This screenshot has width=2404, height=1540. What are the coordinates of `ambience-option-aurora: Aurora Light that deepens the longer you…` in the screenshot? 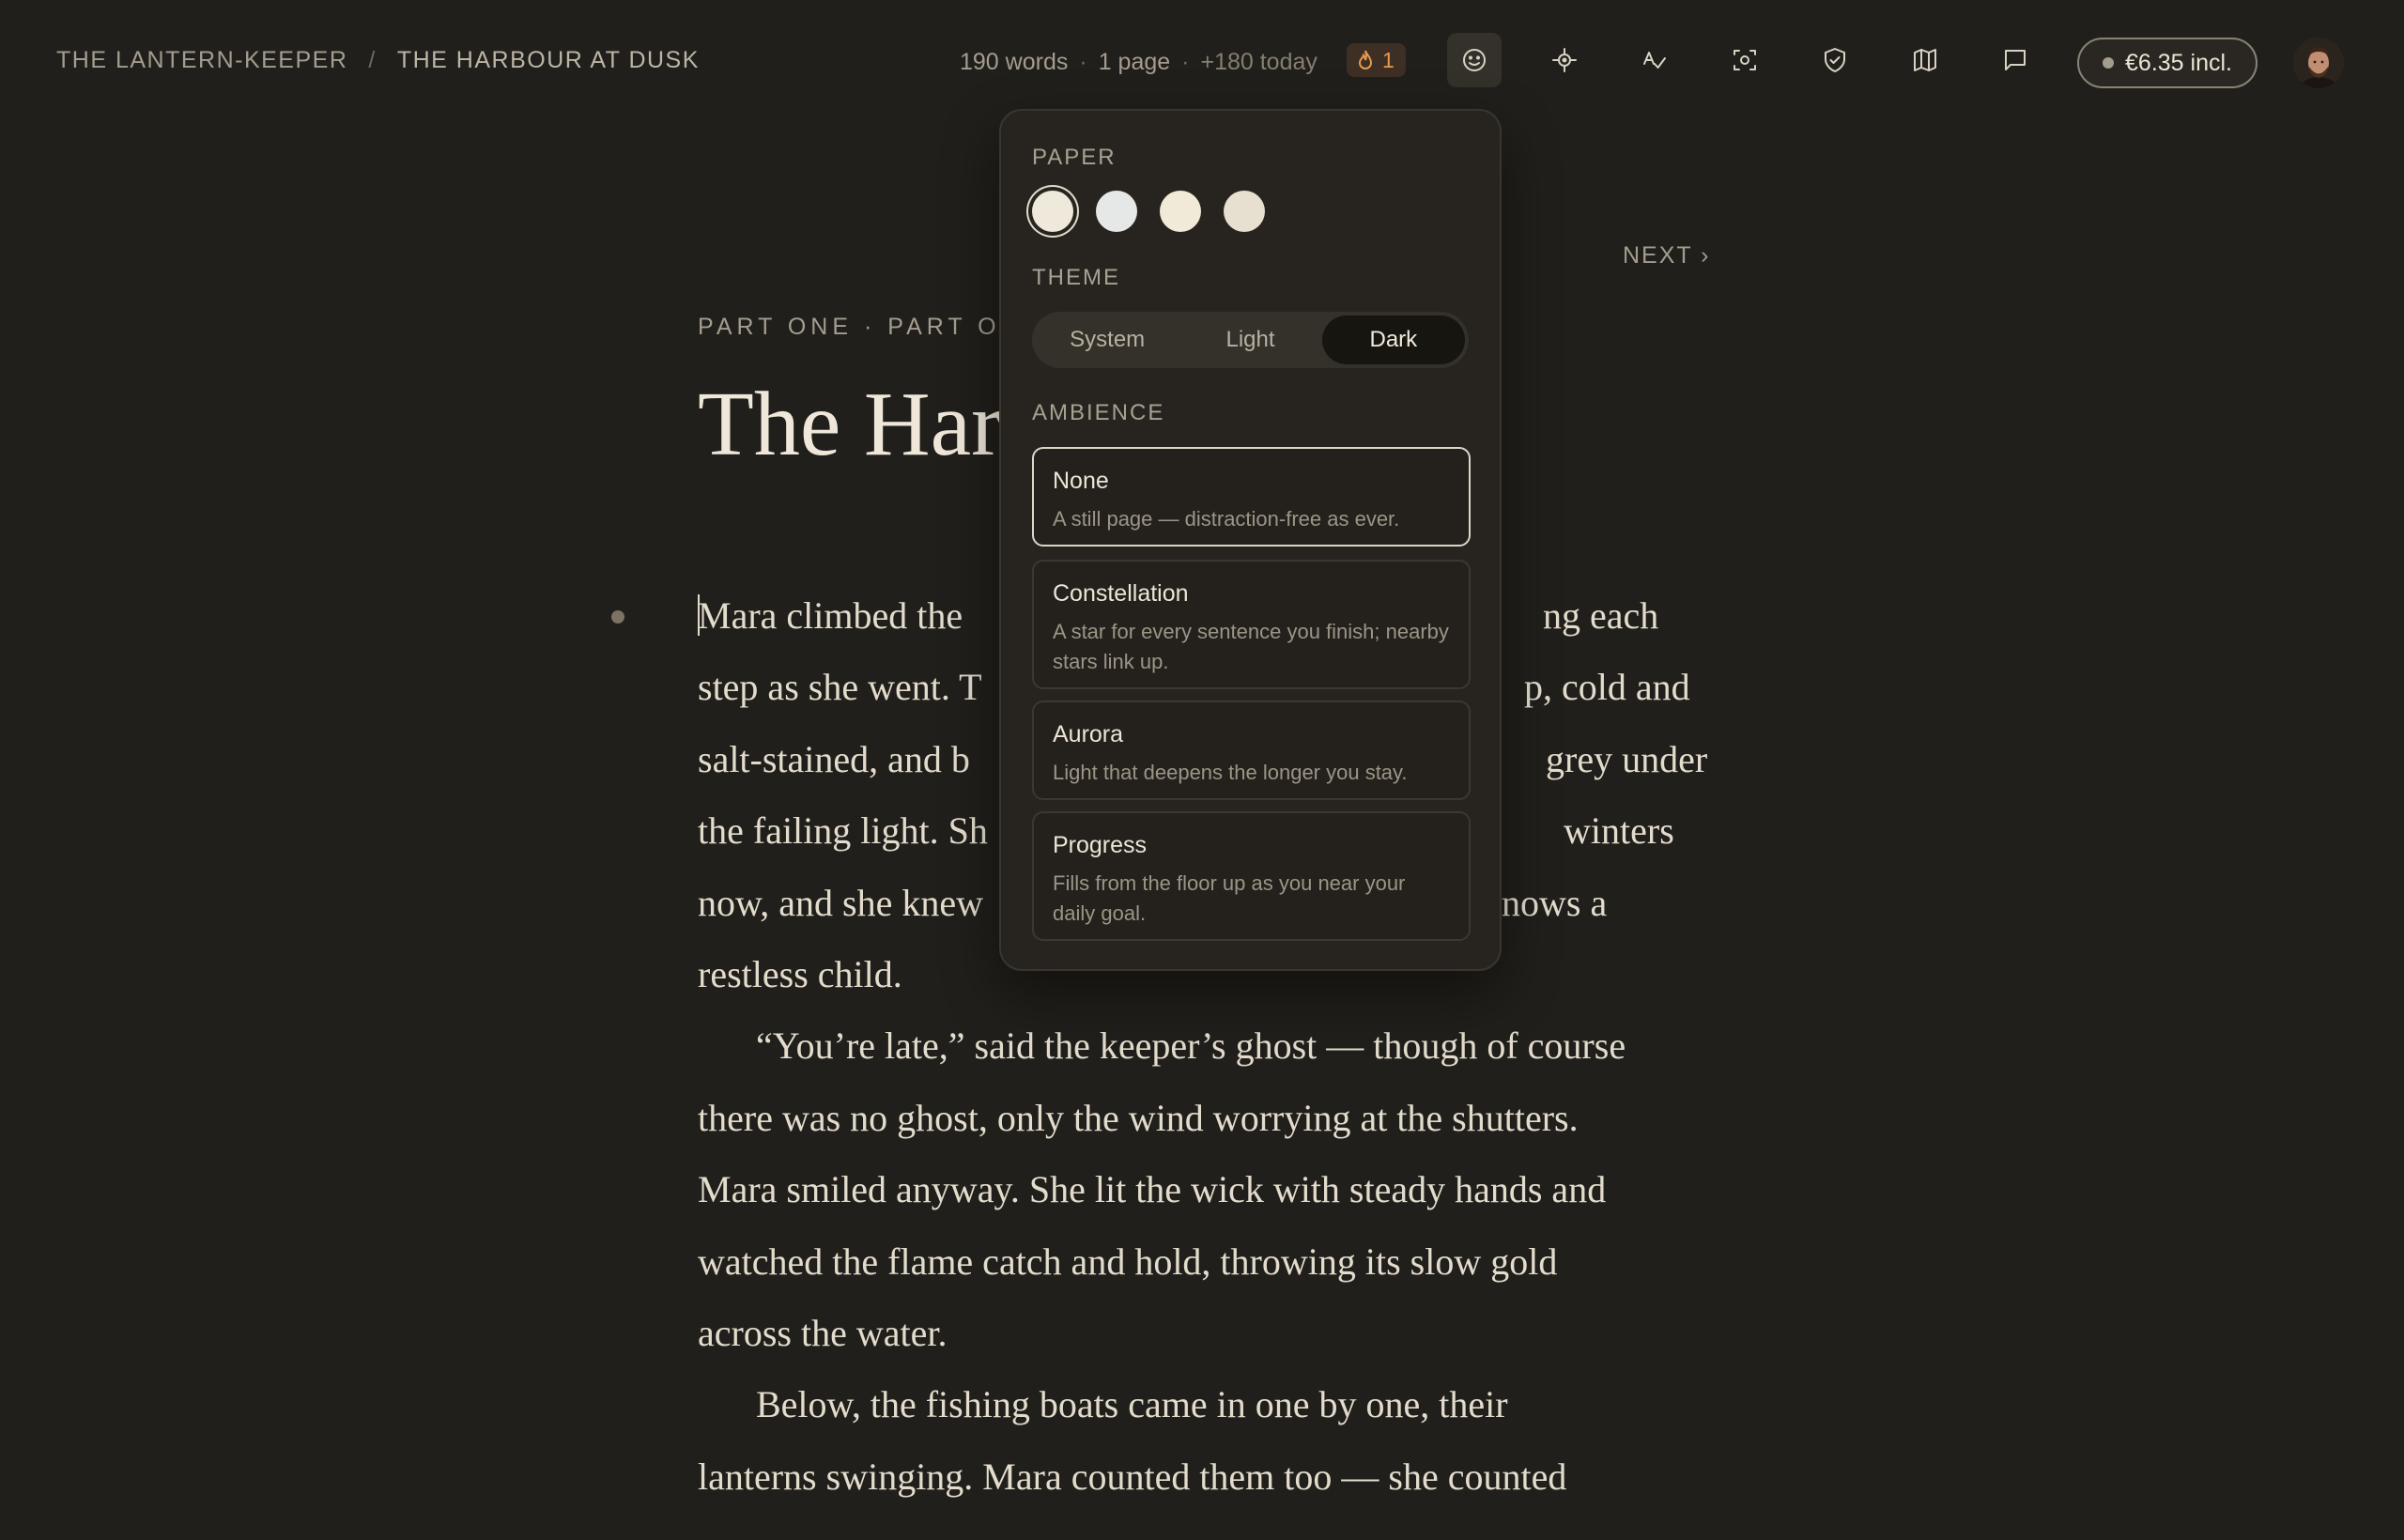 It's located at (1251, 750).